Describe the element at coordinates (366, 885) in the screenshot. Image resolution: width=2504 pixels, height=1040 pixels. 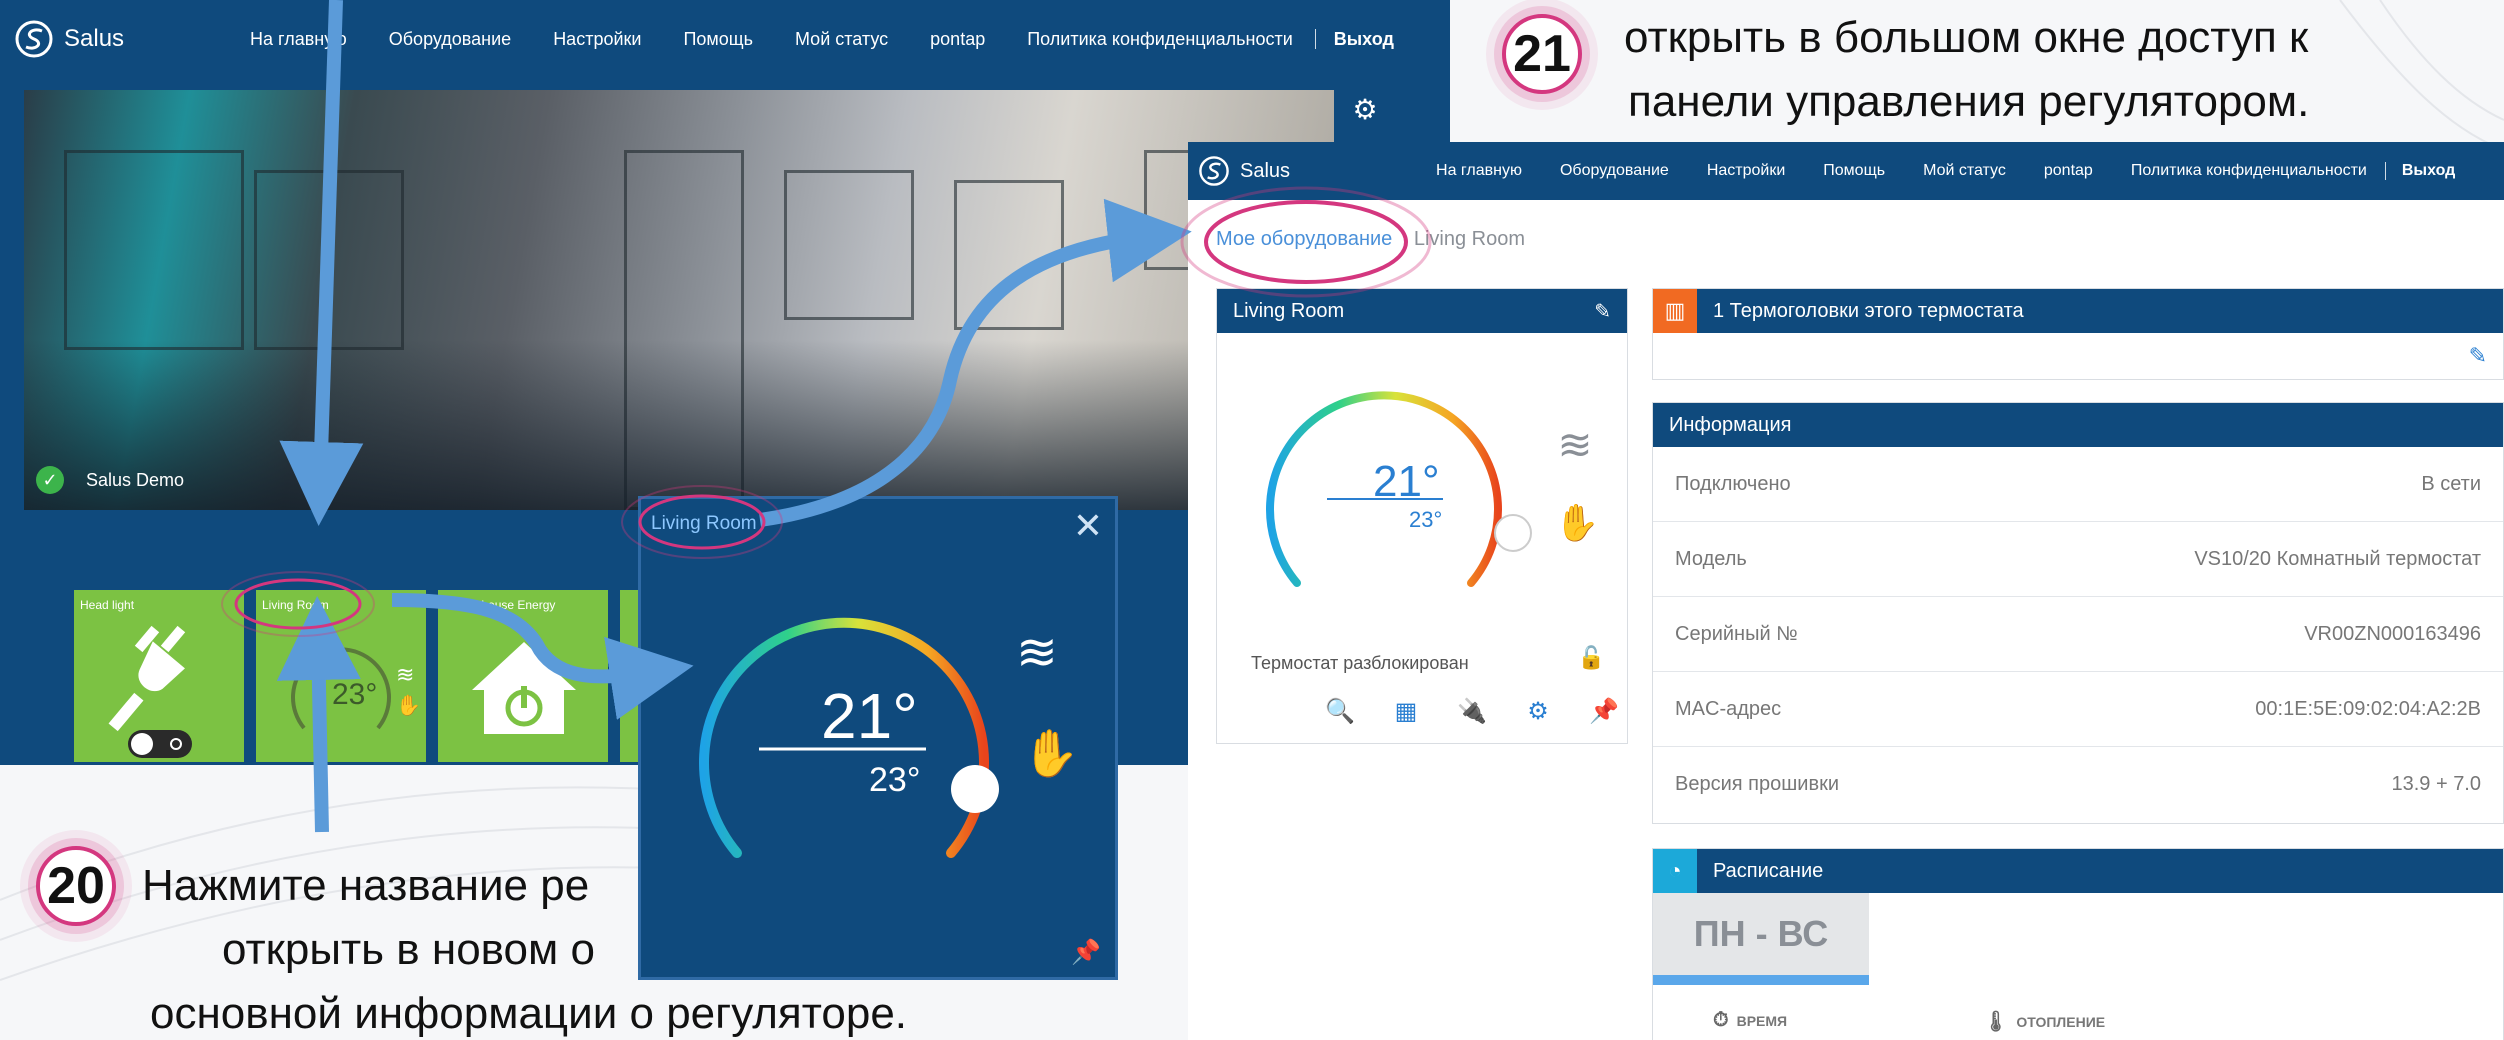
I see `step-20-caption-line-1: Нажмите название ре` at that location.